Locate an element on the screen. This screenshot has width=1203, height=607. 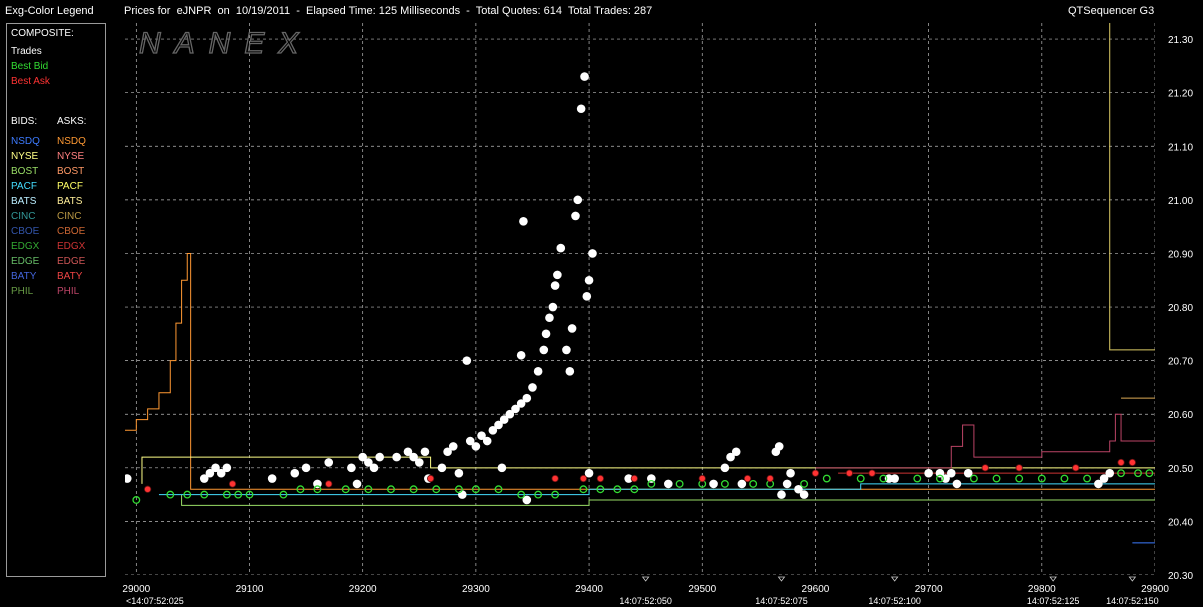
time-label: 14:07:52:150 is located at coordinates (1132, 601).